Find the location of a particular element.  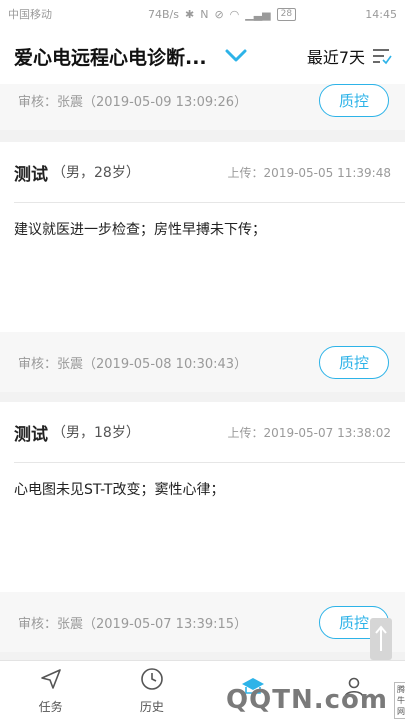

tab-label: 历史 is located at coordinates (151, 706).